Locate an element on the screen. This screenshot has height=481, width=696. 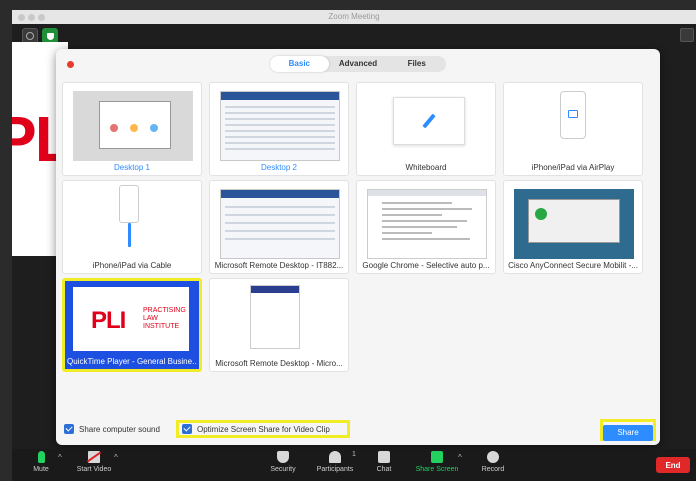
tab-files: Files is located at coordinates (416, 64).